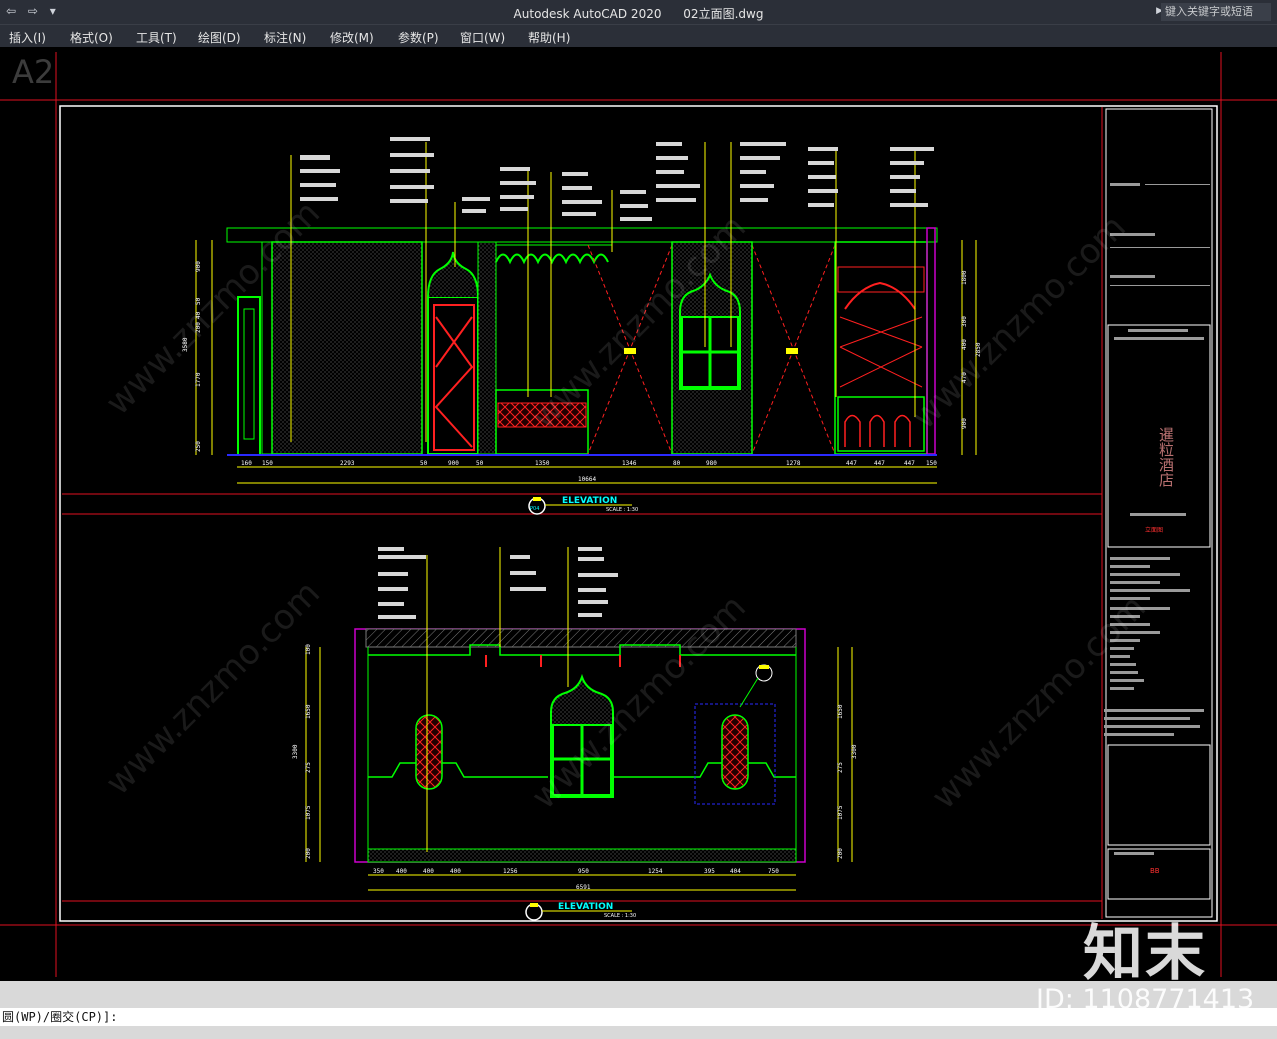 This screenshot has width=1277, height=1039. Describe the element at coordinates (587, 479) in the screenshot. I see `dim-upper-total: 10664` at that location.